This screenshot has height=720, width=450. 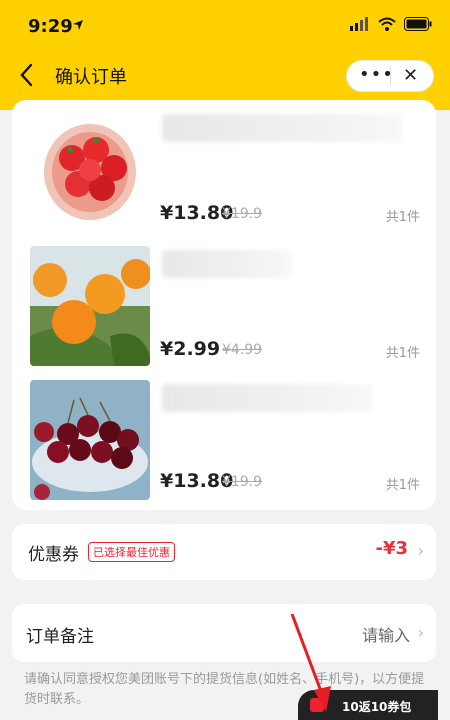 What do you see at coordinates (377, 707) in the screenshot?
I see `promo-label: 10返10券包` at bounding box center [377, 707].